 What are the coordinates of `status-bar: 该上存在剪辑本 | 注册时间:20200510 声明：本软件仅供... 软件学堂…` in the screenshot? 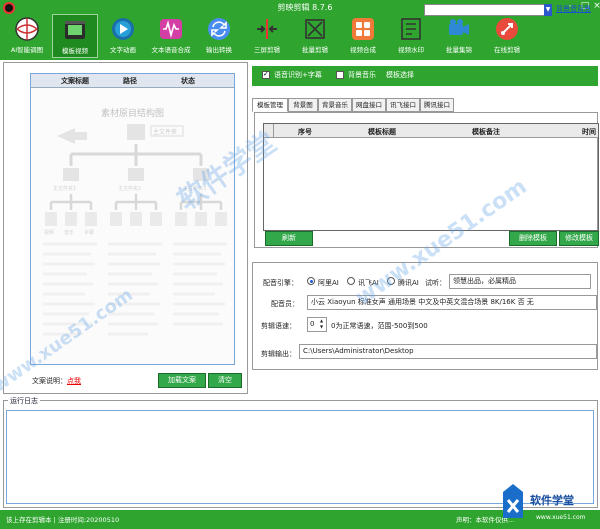 It's located at (300, 506).